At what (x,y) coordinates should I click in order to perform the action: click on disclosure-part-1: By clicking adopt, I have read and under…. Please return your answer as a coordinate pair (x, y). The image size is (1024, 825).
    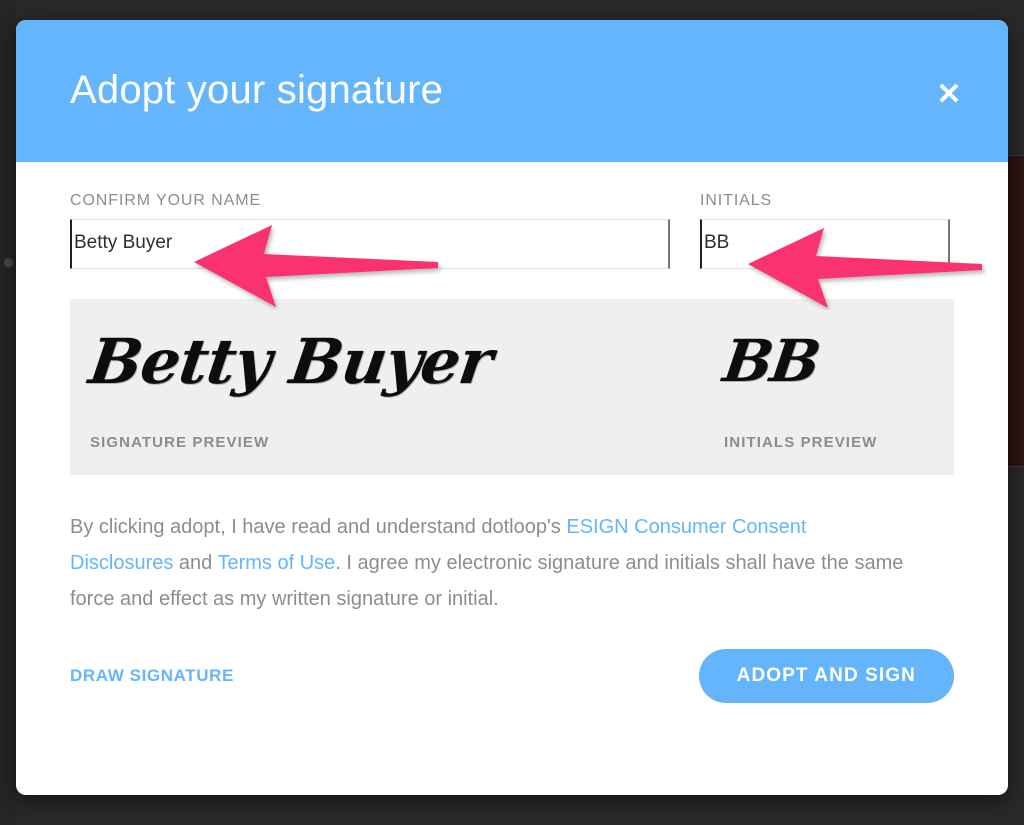
    Looking at the image, I should click on (318, 527).